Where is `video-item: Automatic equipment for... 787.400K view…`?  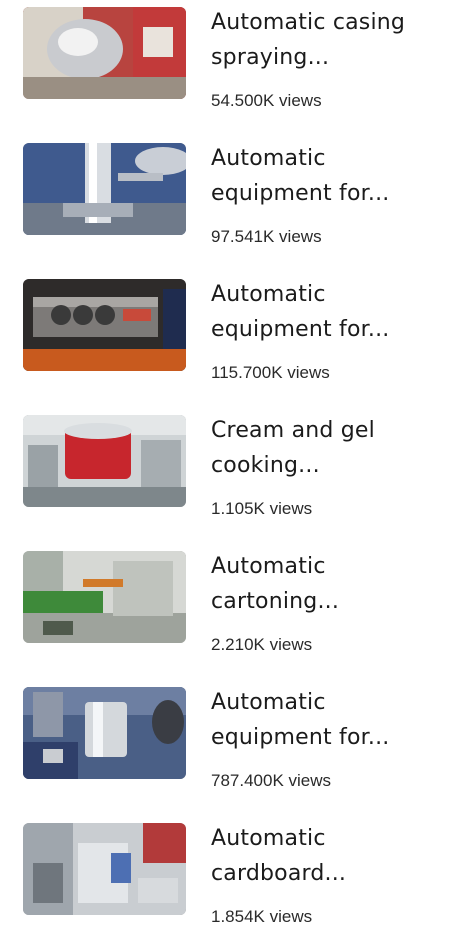
video-item: Automatic equipment for... 787.400K view… is located at coordinates (226, 740).